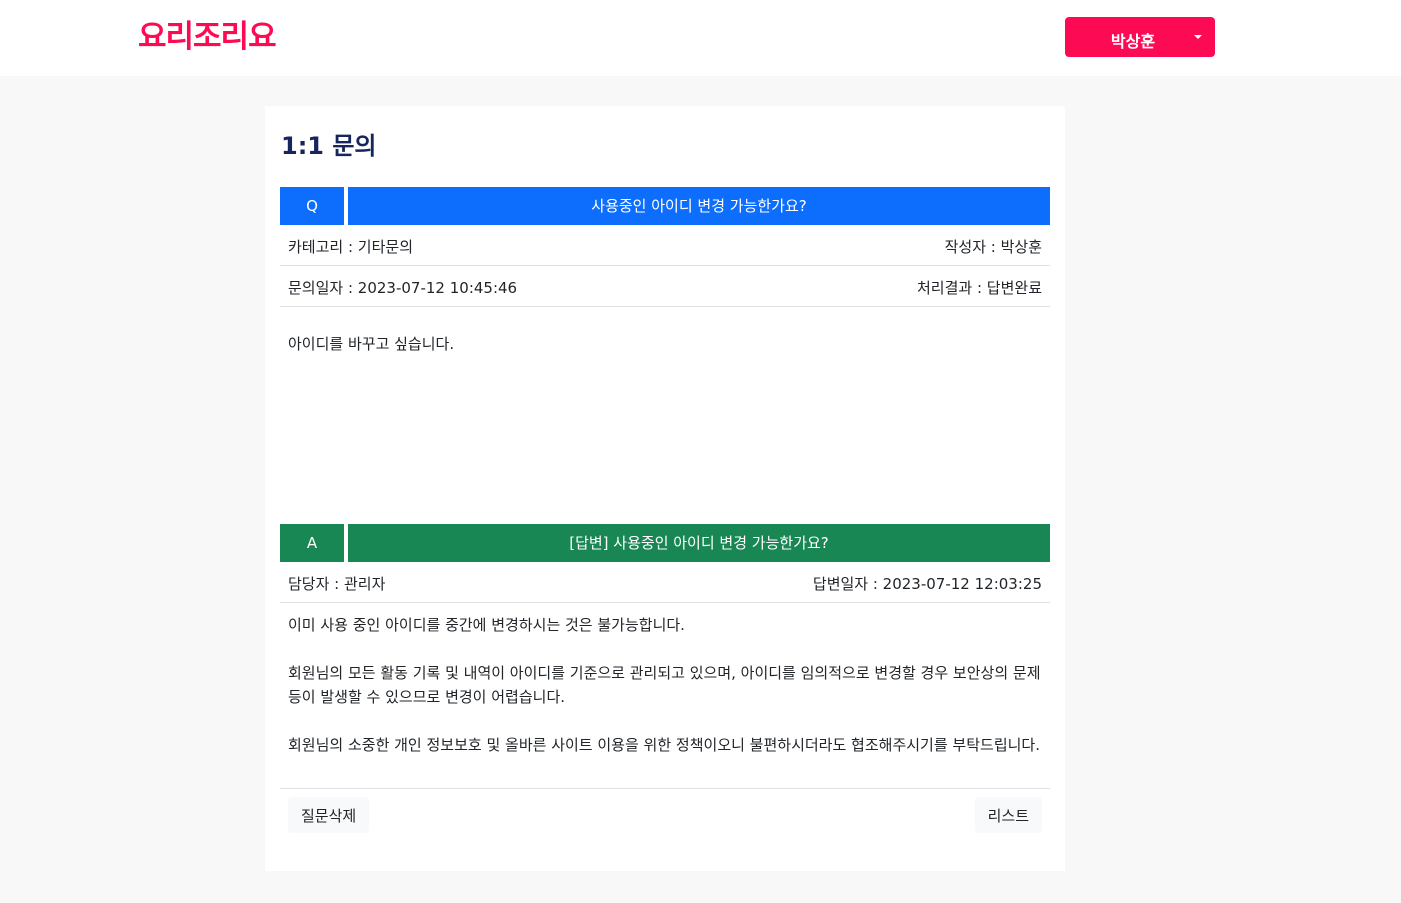 The height and width of the screenshot is (903, 1401). I want to click on question-meta-row-1: 카테고리 : 기타문의 작성자 : 박상훈, so click(665, 245).